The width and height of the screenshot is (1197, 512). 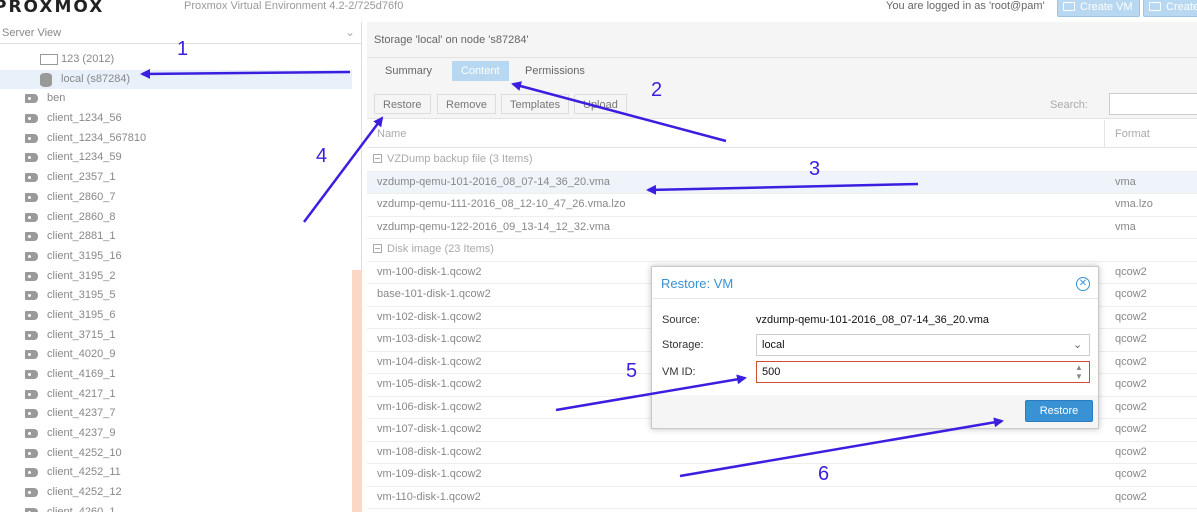 I want to click on dialog-footer: Restore, so click(x=875, y=411).